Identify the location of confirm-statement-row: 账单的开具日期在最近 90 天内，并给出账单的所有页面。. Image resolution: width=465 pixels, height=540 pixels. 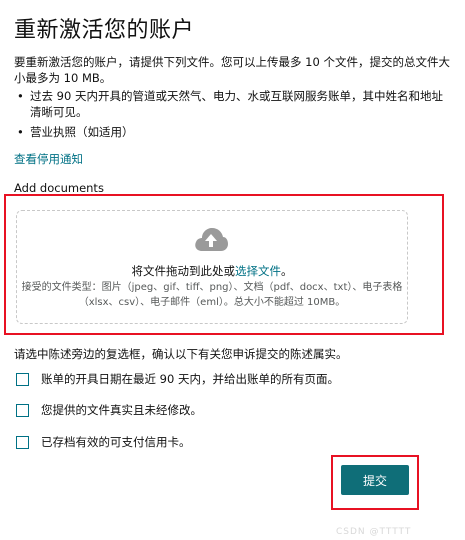
(177, 379).